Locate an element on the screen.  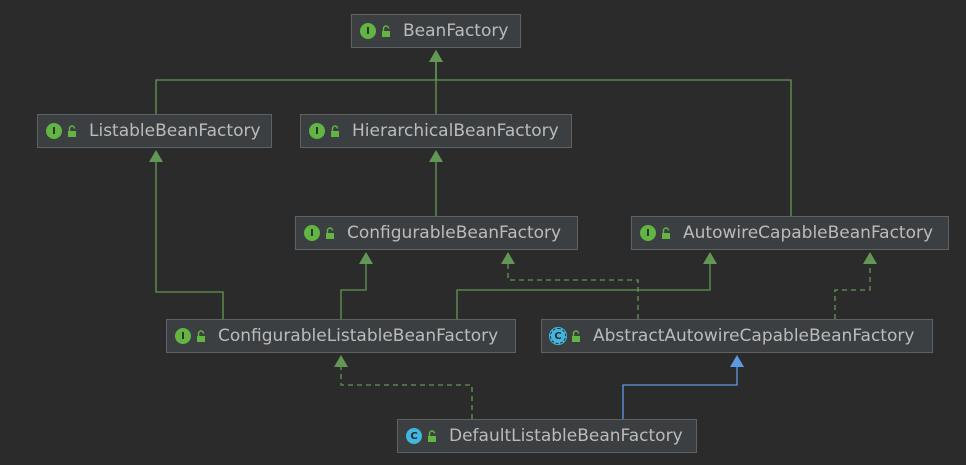
node-label: ConfigurableBeanFactory is located at coordinates (454, 233).